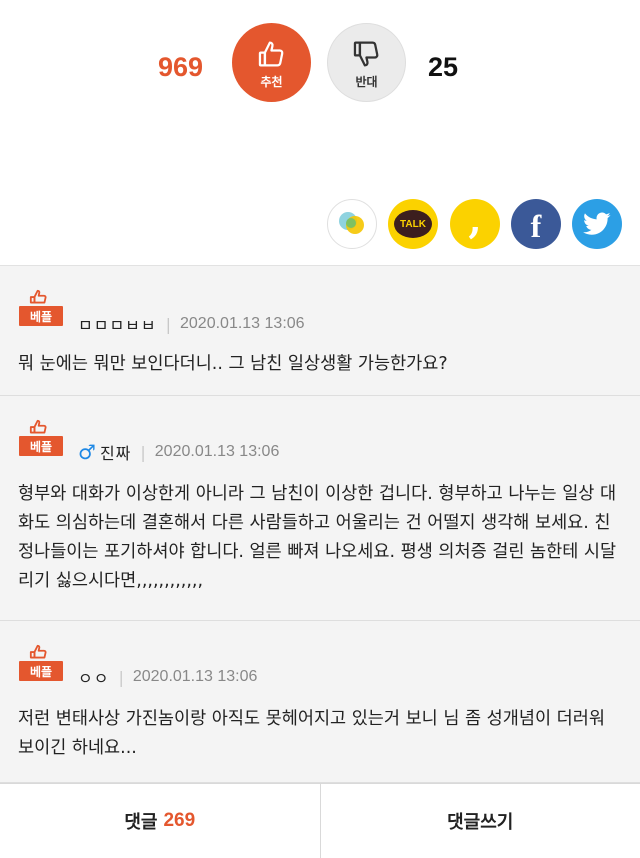  I want to click on share-facebook-button: f, so click(536, 224).